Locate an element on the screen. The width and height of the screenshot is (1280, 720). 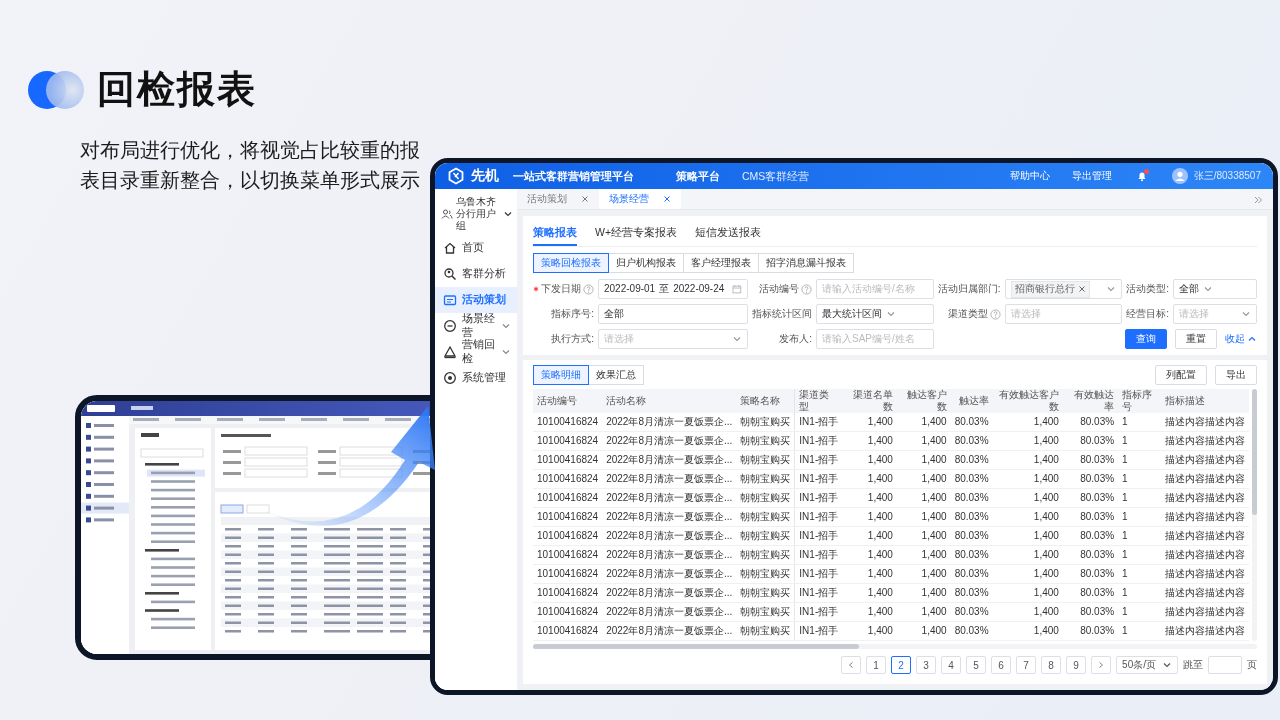
toolbar-button: 导出 is located at coordinates (1236, 375).